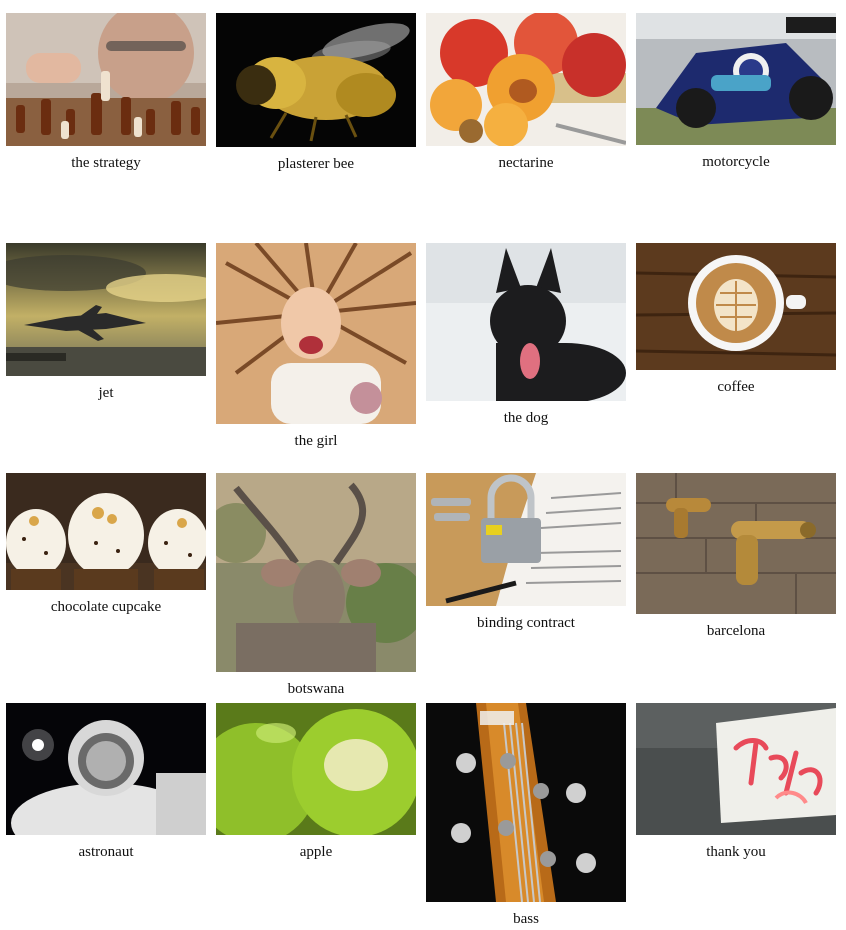 This screenshot has height=930, width=846. Describe the element at coordinates (106, 852) in the screenshot. I see `gallery-caption: astronaut` at that location.